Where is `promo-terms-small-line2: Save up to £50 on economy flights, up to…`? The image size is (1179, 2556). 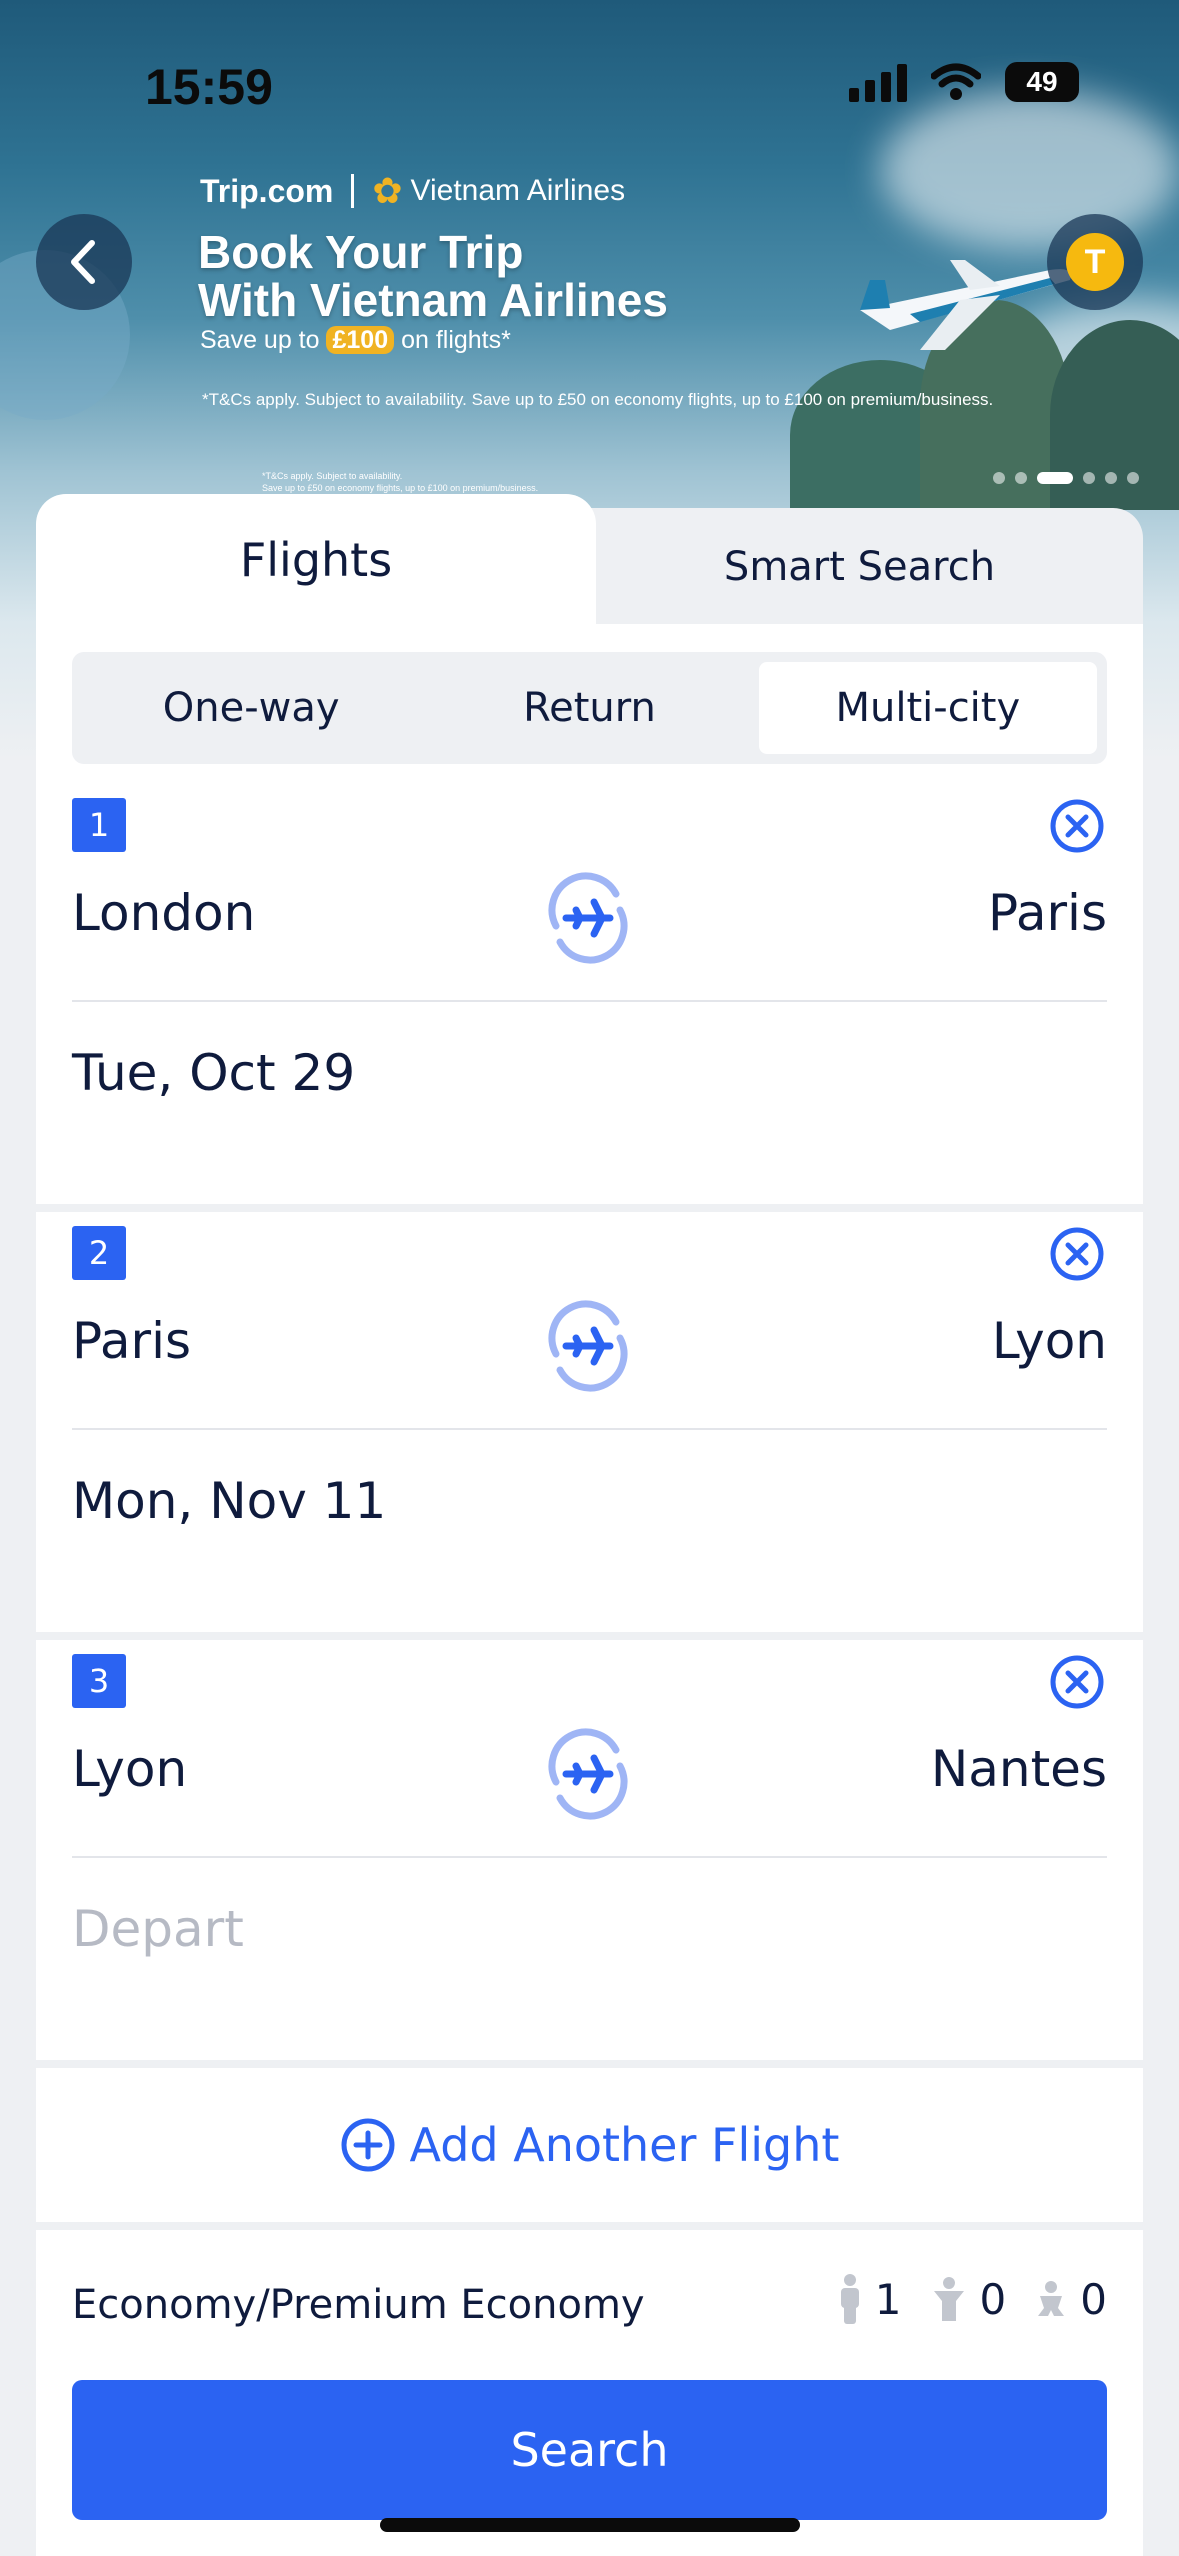 promo-terms-small-line2: Save up to £50 on economy flights, up to… is located at coordinates (400, 488).